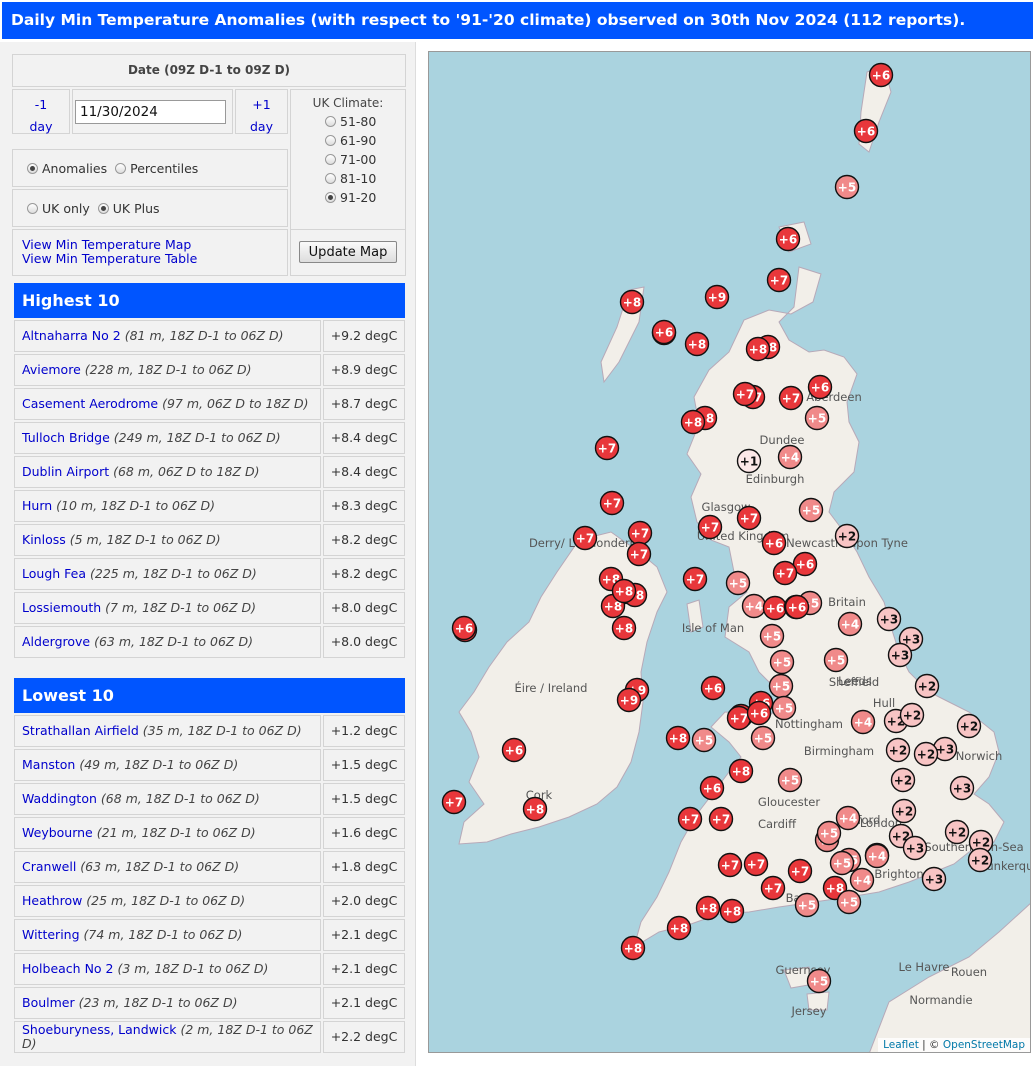 This screenshot has height=1066, width=1035. What do you see at coordinates (99, 1029) in the screenshot?
I see `station-link: Shoeburyness, Landwick` at bounding box center [99, 1029].